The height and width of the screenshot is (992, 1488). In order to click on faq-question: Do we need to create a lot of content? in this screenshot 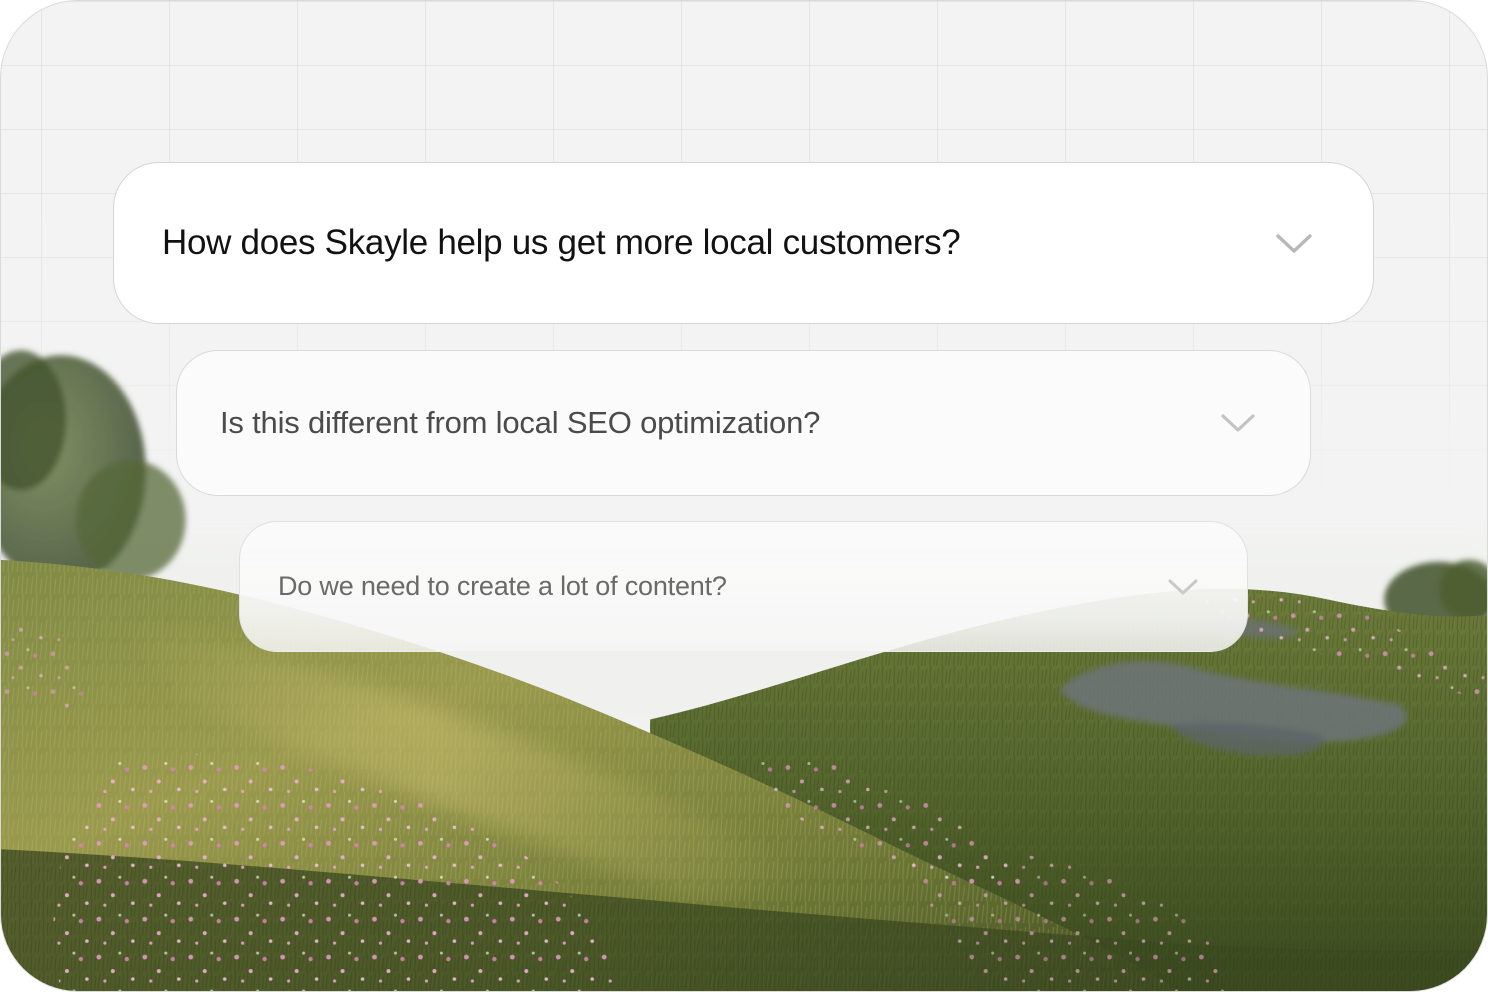, I will do `click(502, 586)`.